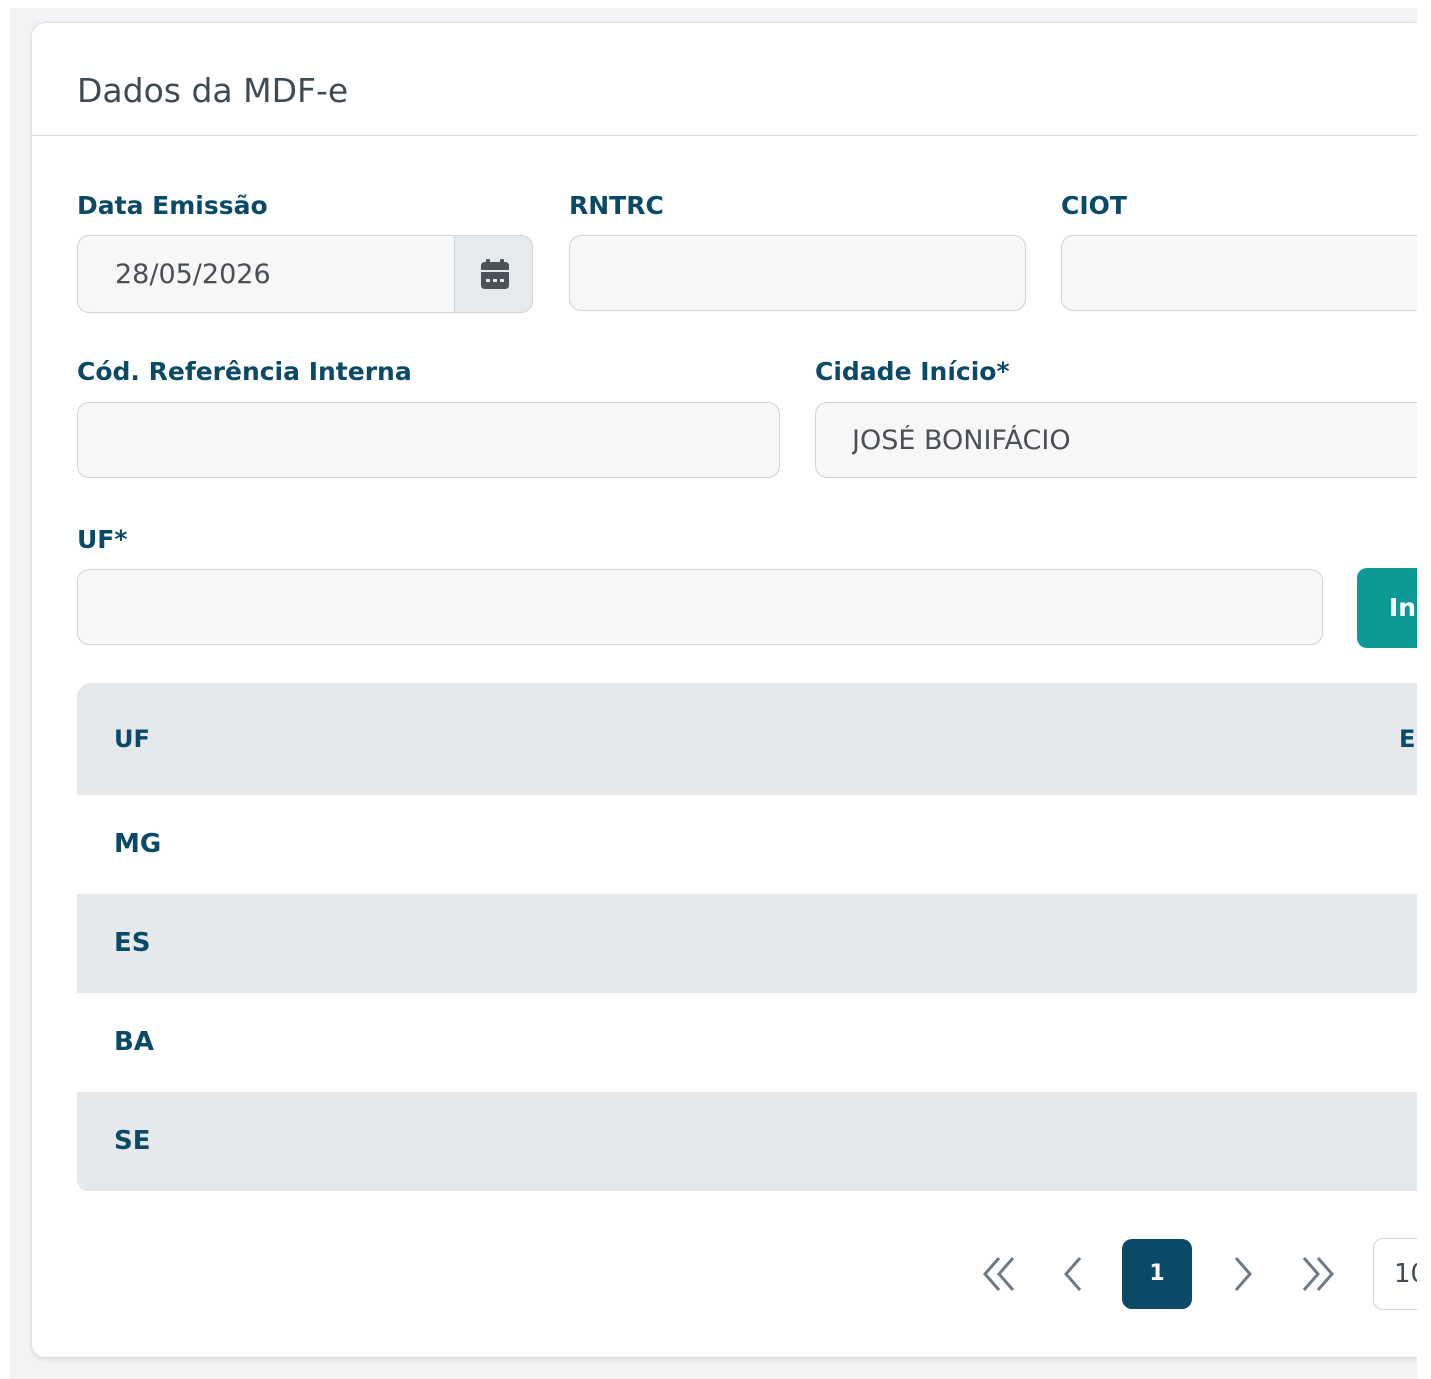  I want to click on page-button-current: 1, so click(1157, 1274).